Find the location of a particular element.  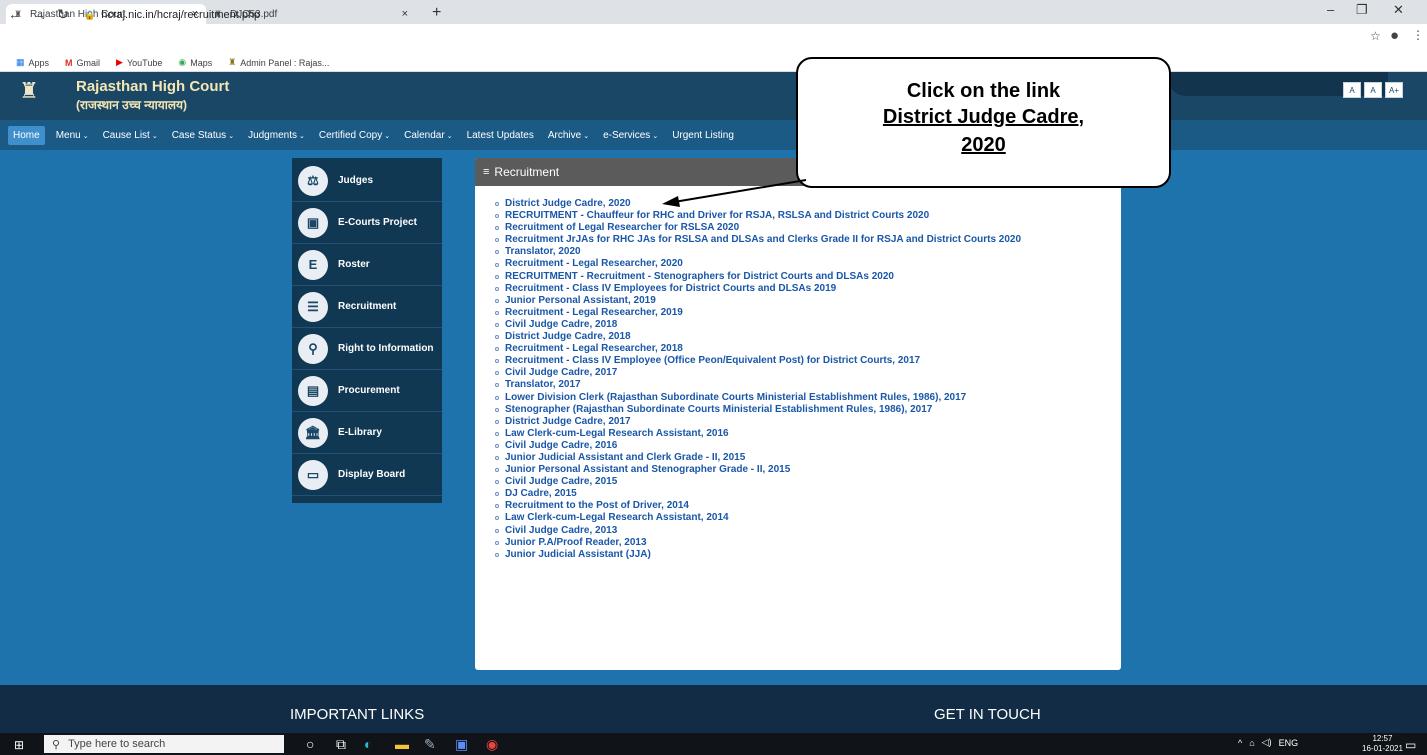

tray-chevron-icon: ^ is located at coordinates (1240, 743).